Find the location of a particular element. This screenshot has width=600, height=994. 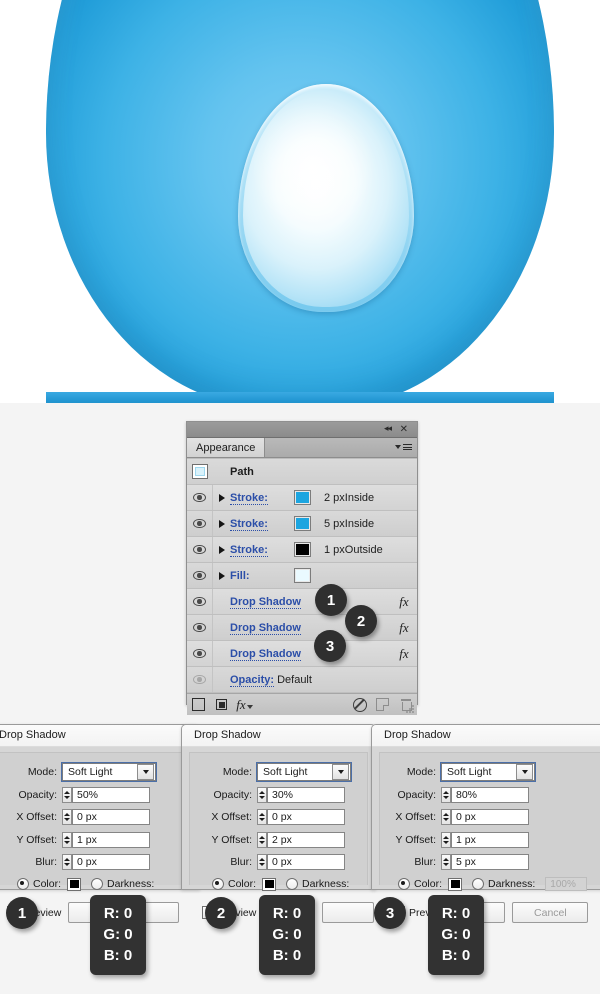

appearance-row-stroke-1: Stroke: 2 pxInside is located at coordinates (302, 498).